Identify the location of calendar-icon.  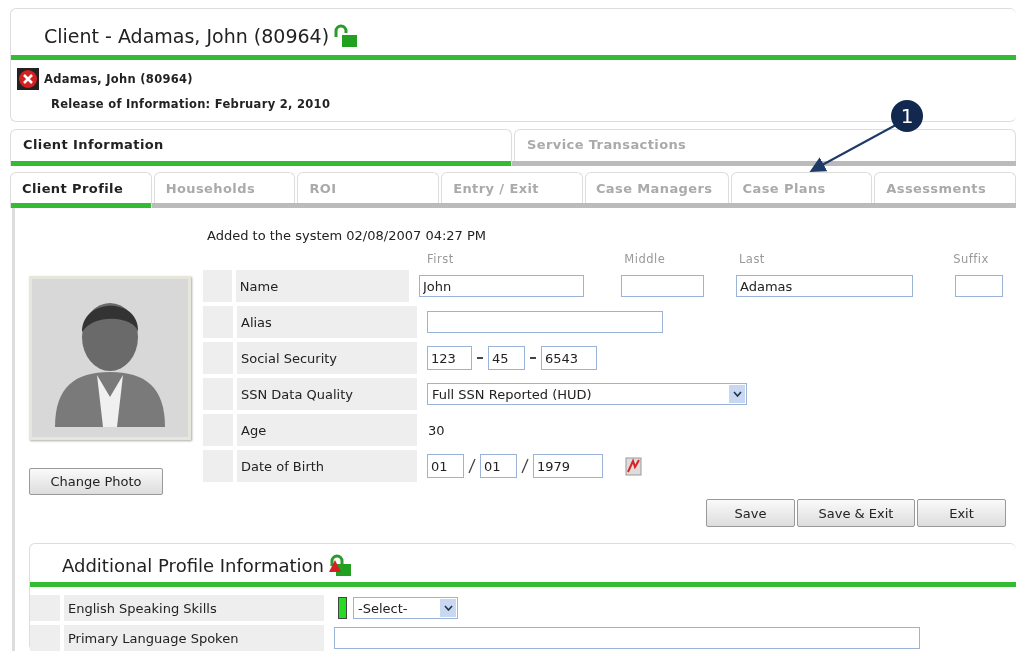
(633, 466).